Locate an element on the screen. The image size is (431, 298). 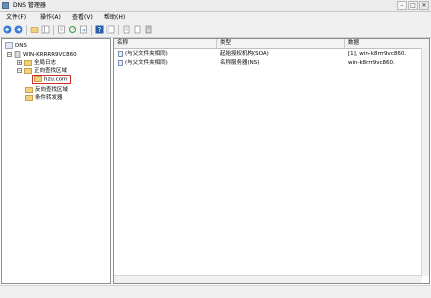
tree-item-dns: DNS is located at coordinates (16, 46).